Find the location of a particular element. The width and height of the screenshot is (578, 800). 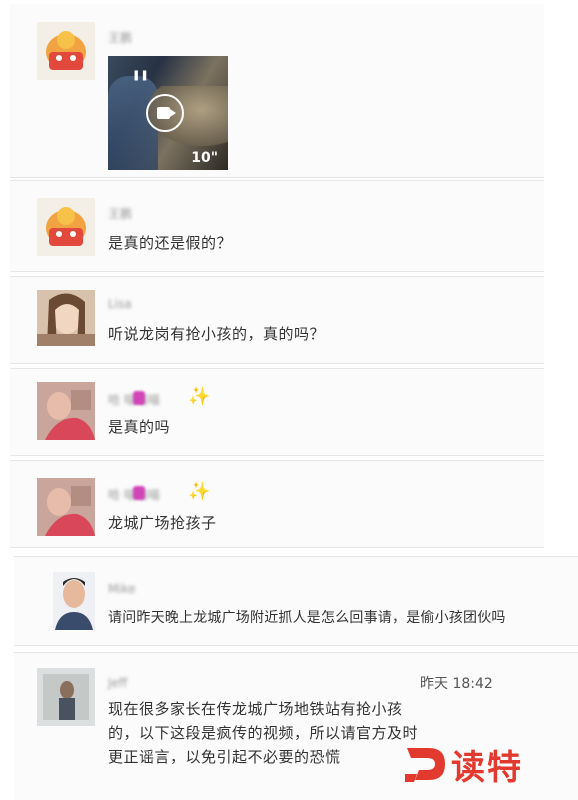

comment-text: 龙城广场抢孩子 is located at coordinates (162, 523).